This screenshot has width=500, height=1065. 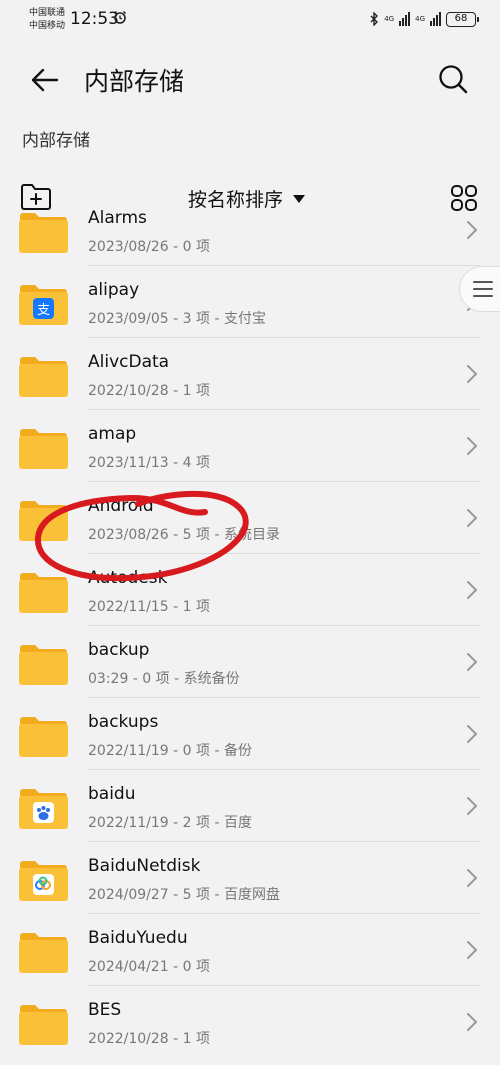 What do you see at coordinates (250, 950) in the screenshot?
I see `file-row: BaiduYuedu 2024/04/21 - 0 项` at bounding box center [250, 950].